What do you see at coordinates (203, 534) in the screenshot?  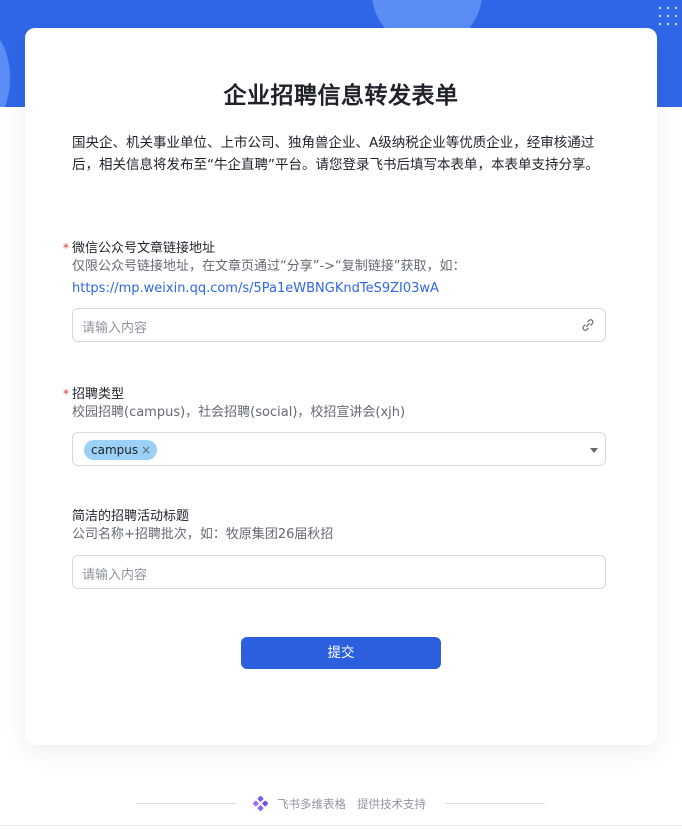 I see `field-desc-activity-title: 公司名称+招聘批次，如：牧原集团26届秋招` at bounding box center [203, 534].